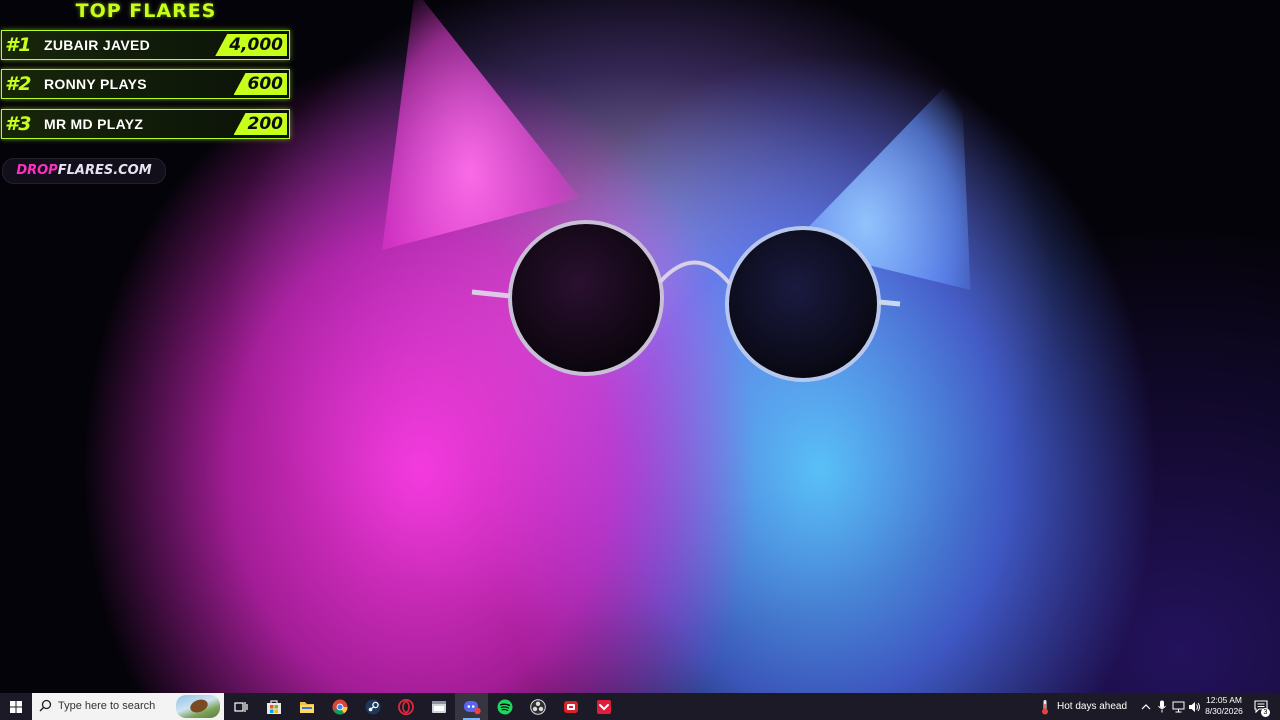  I want to click on spotify-button, so click(504, 706).